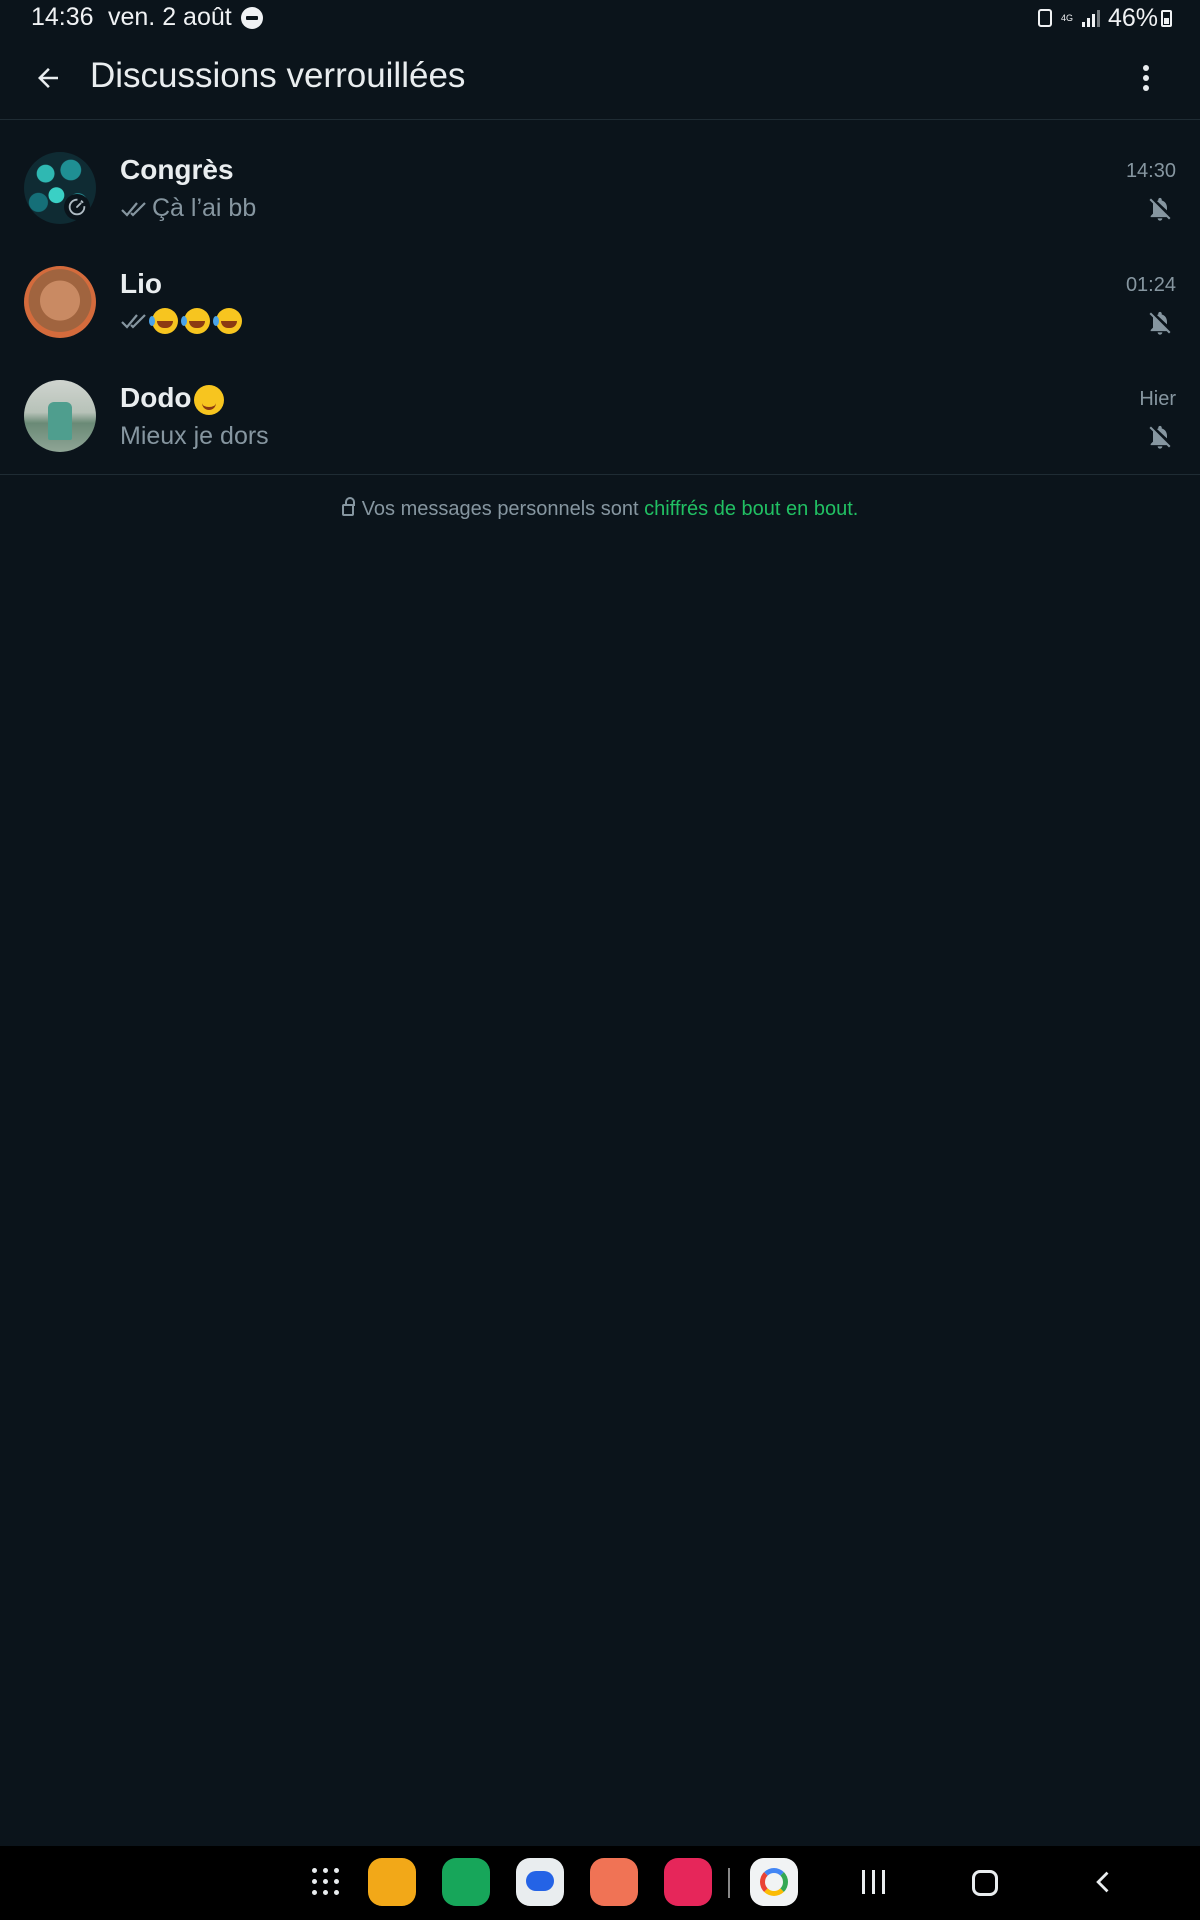 Image resolution: width=1200 pixels, height=1920 pixels. What do you see at coordinates (855, 509) in the screenshot?
I see `encryption-suffix: .` at bounding box center [855, 509].